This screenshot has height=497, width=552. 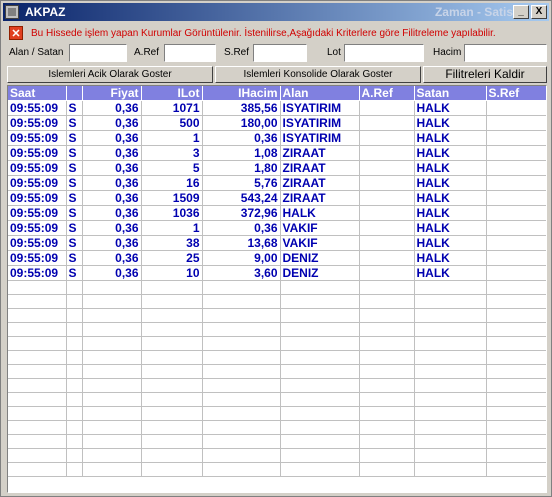 What do you see at coordinates (277, 198) in the screenshot?
I see `table-row: 09:55:09 S 0,36 1509 543,24 ZIRAAT HALK` at bounding box center [277, 198].